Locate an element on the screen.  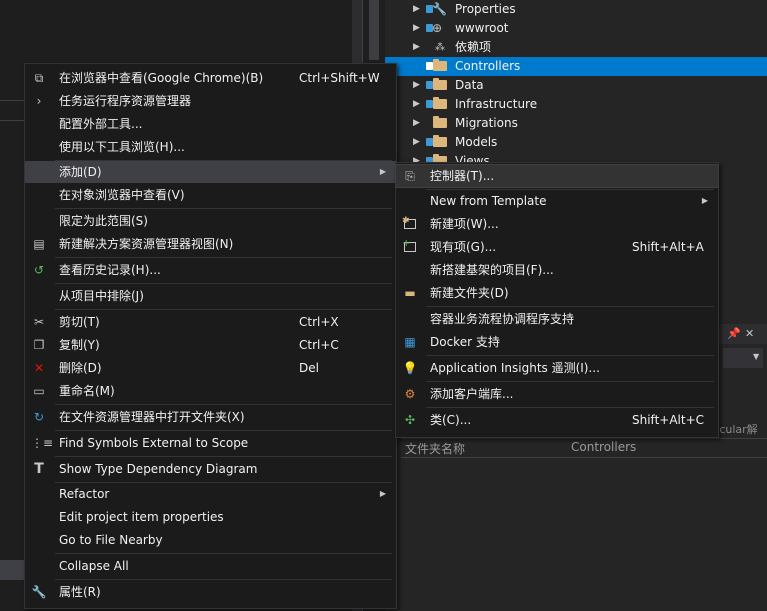
globe-icon: ⊕ is located at coordinates (437, 28).